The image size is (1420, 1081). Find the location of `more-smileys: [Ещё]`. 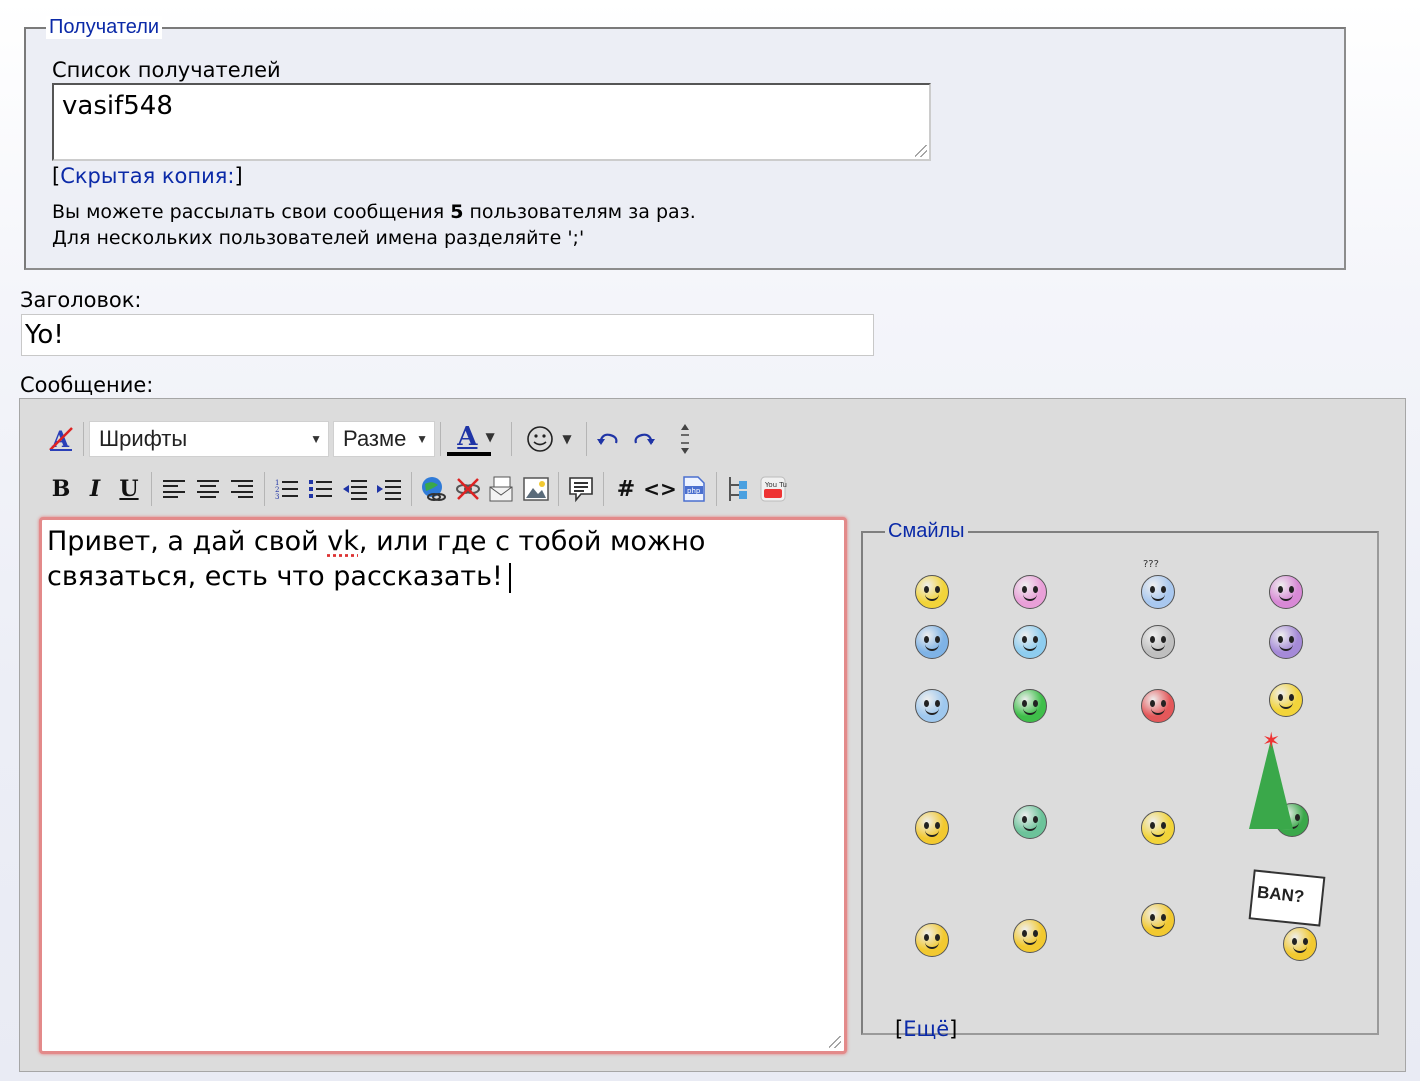

more-smileys: [Ещё] is located at coordinates (926, 1029).